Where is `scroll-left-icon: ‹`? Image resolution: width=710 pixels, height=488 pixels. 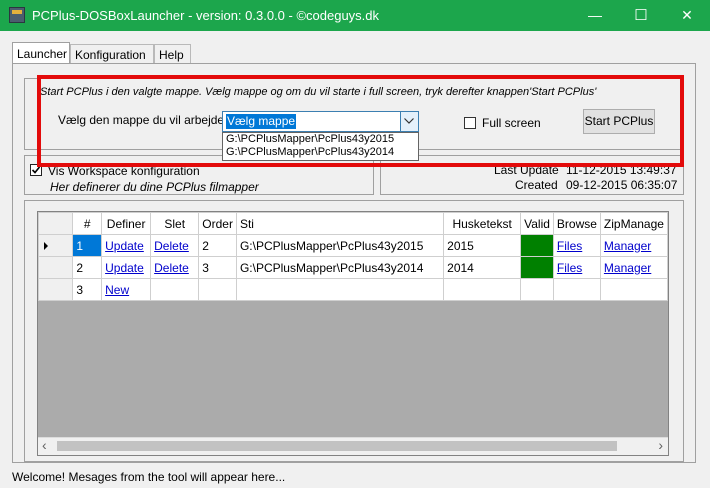 scroll-left-icon: ‹ is located at coordinates (44, 445).